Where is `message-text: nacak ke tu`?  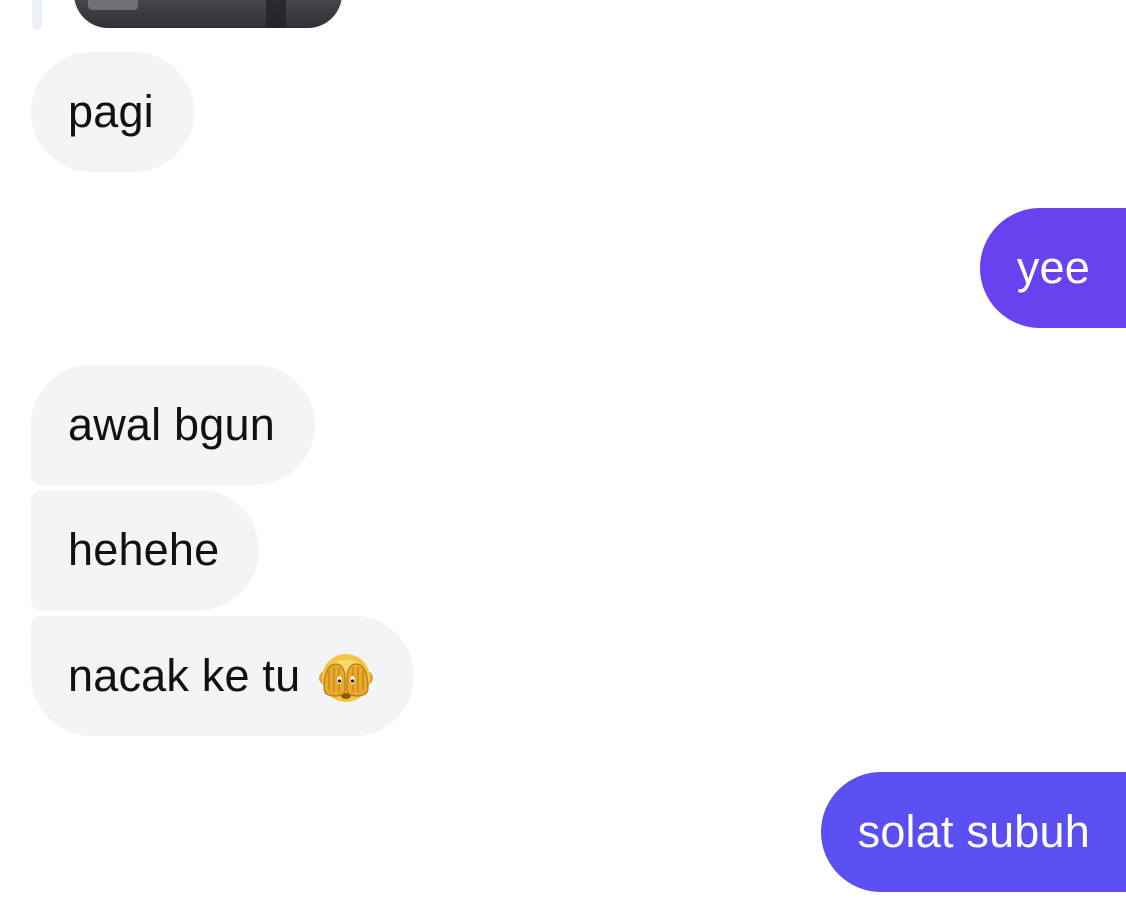
message-text: nacak ke tu is located at coordinates (184, 675).